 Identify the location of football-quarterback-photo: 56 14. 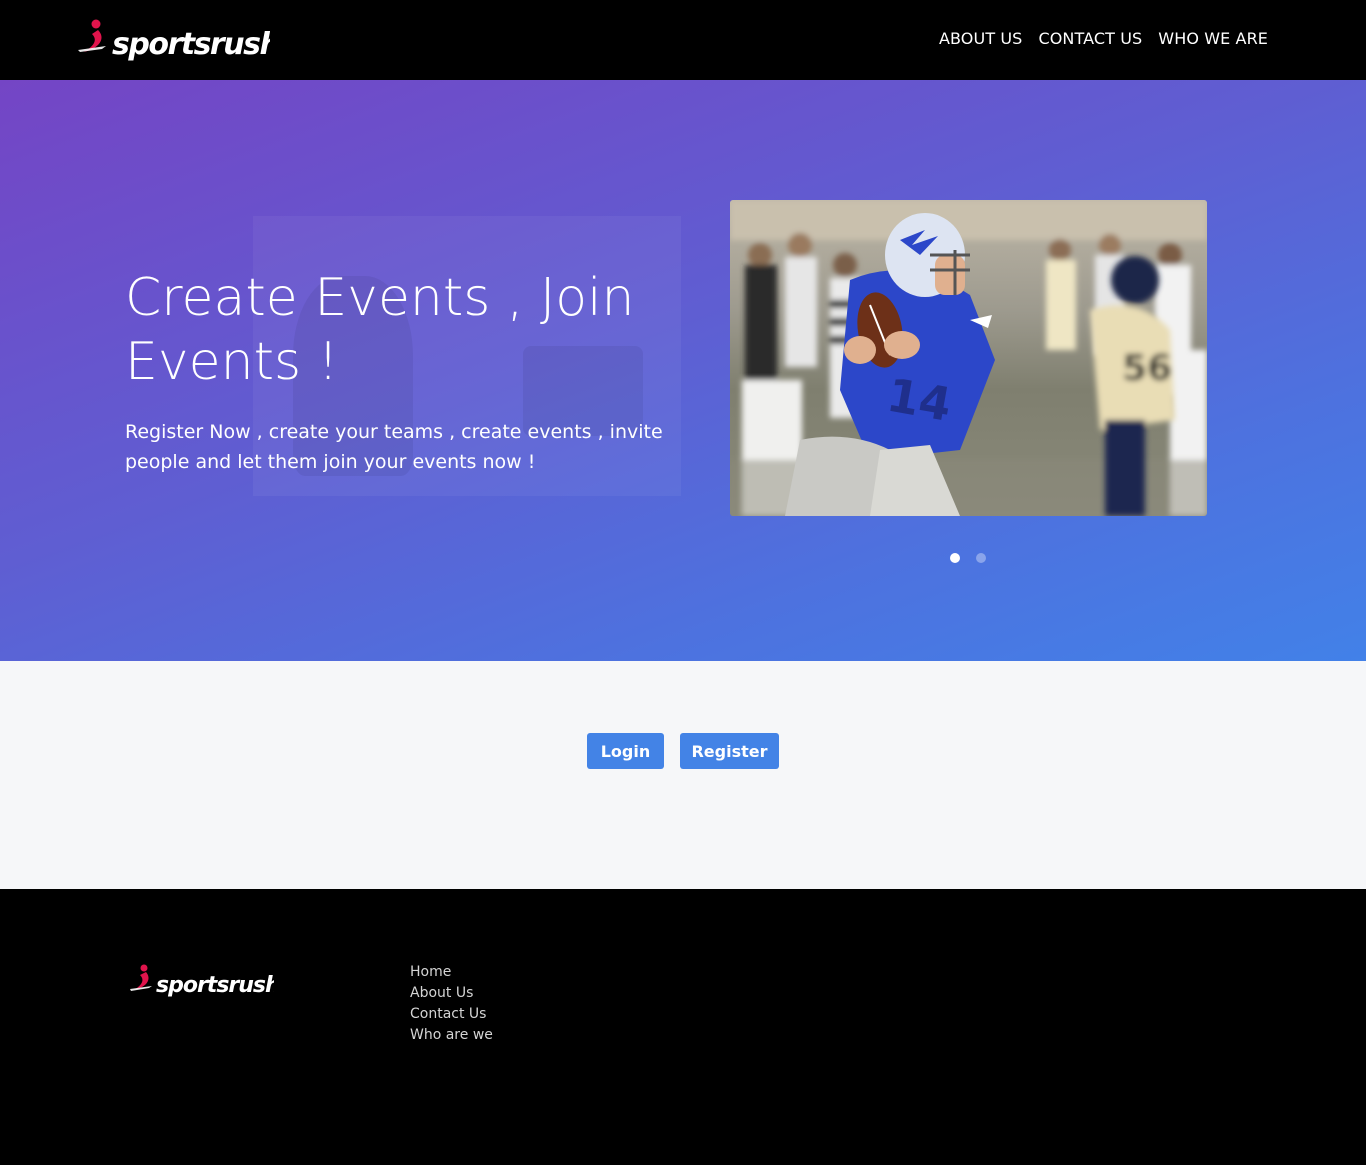
(968, 358).